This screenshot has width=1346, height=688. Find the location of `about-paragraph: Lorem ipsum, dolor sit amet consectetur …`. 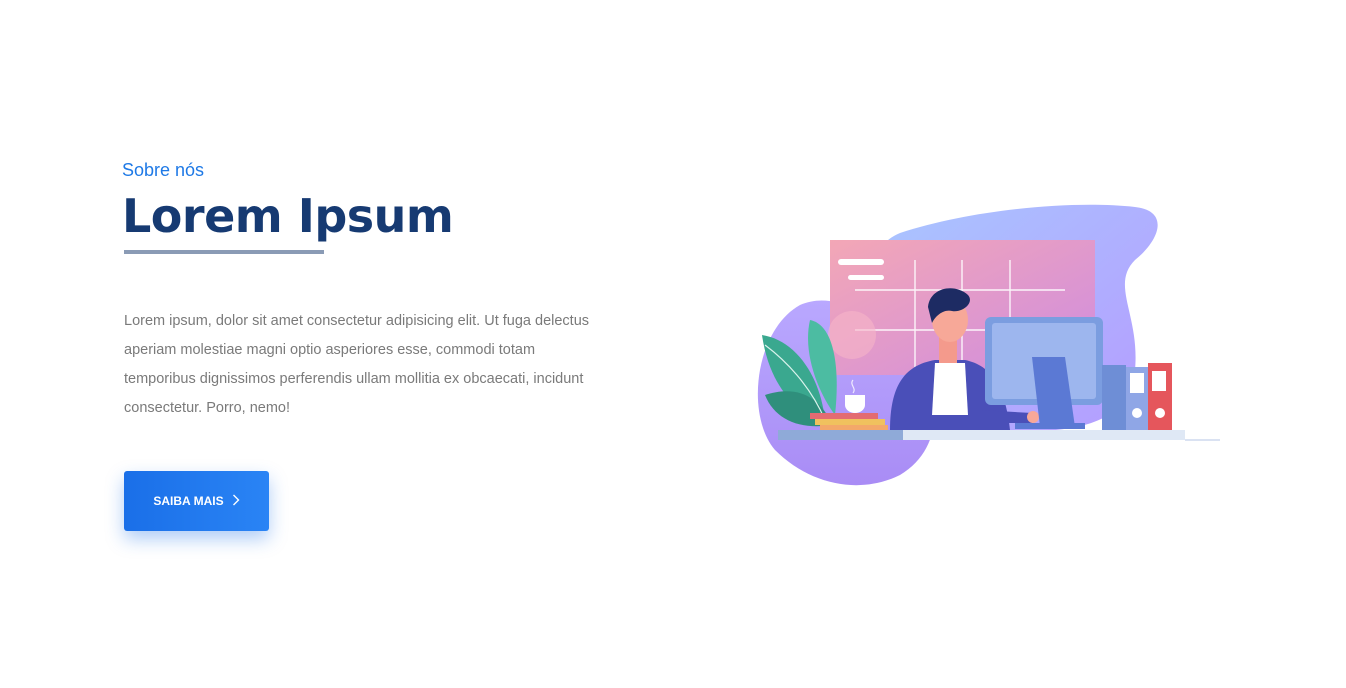

about-paragraph: Lorem ipsum, dolor sit amet consectetur … is located at coordinates (357, 364).